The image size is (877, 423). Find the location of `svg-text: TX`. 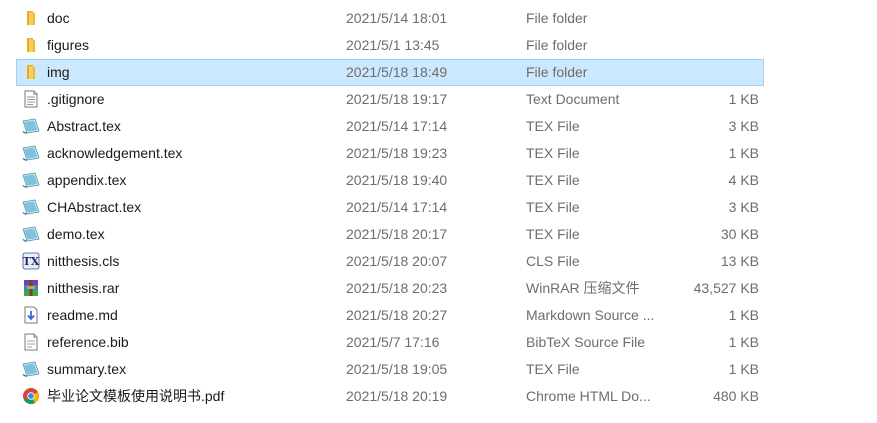

svg-text: TX is located at coordinates (31, 261).